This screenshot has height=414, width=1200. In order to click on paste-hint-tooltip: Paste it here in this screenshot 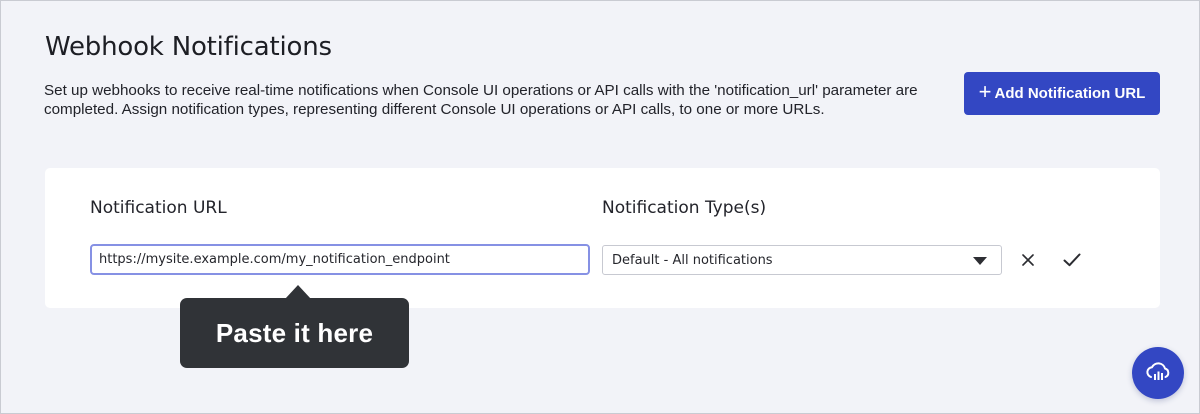, I will do `click(294, 326)`.